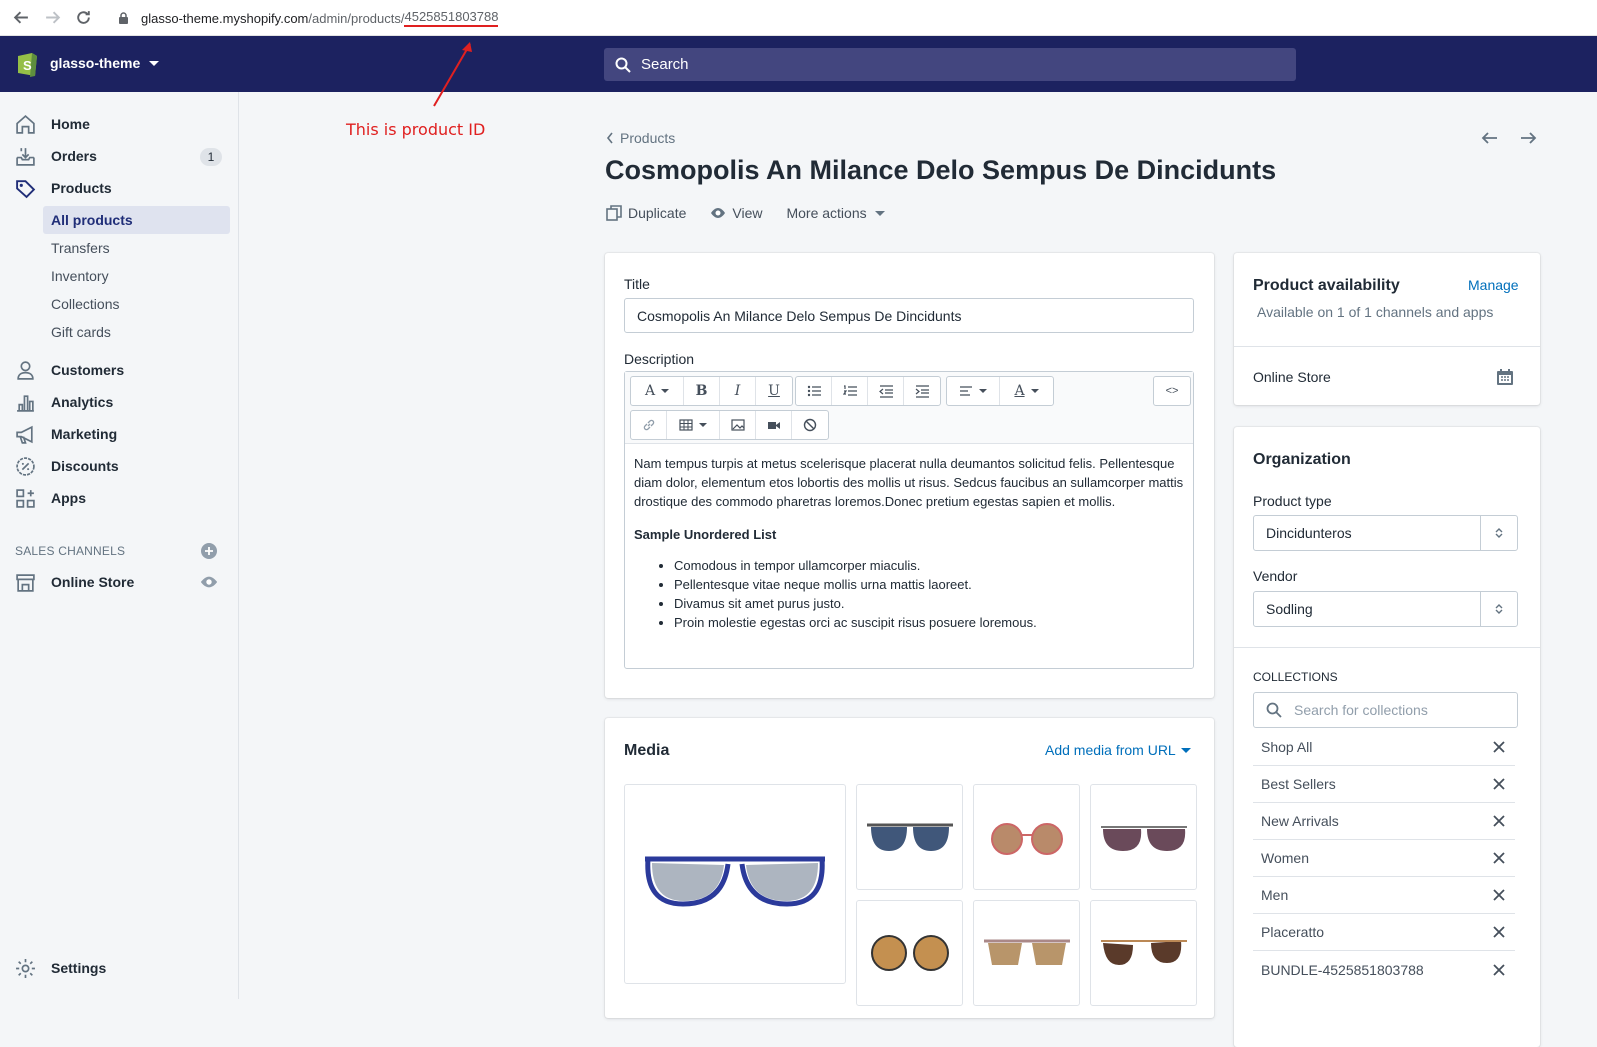 The image size is (1597, 1047). I want to click on add-media-url-button: Add media from URL, so click(1118, 750).